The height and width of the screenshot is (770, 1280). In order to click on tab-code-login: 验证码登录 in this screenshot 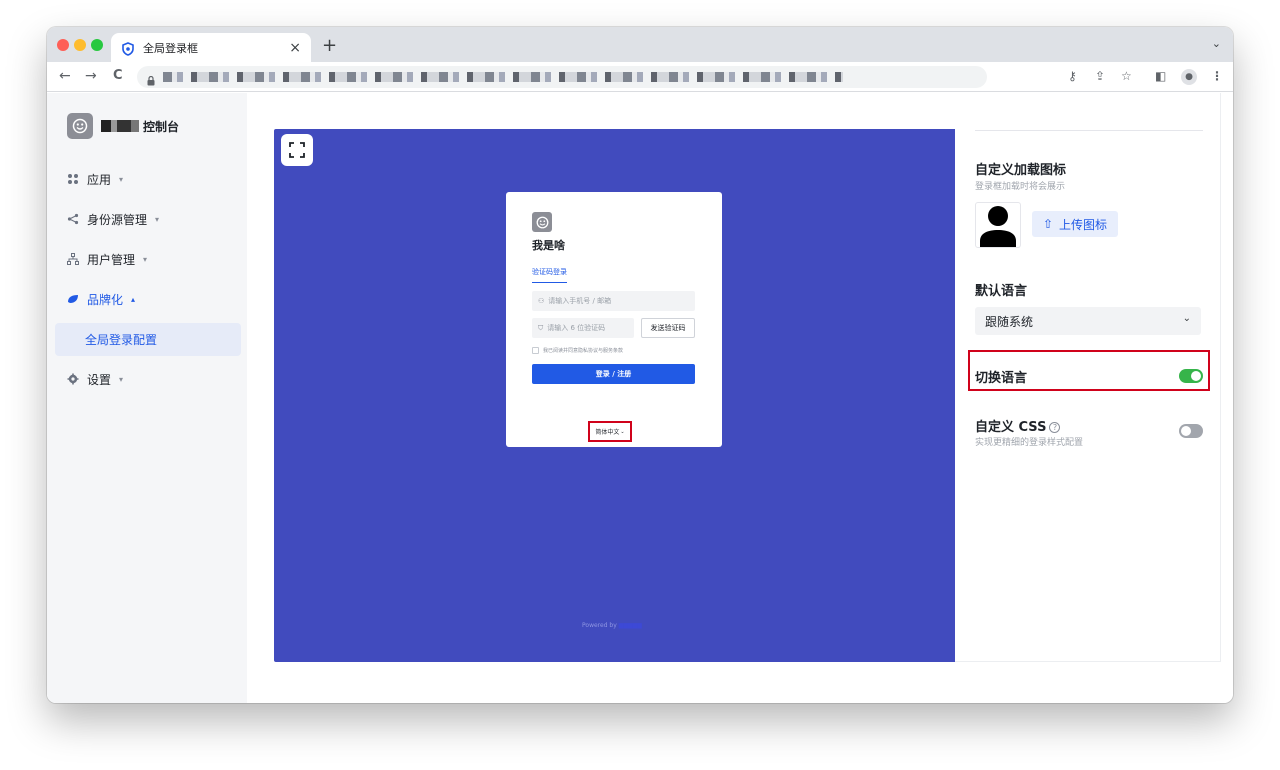, I will do `click(549, 275)`.